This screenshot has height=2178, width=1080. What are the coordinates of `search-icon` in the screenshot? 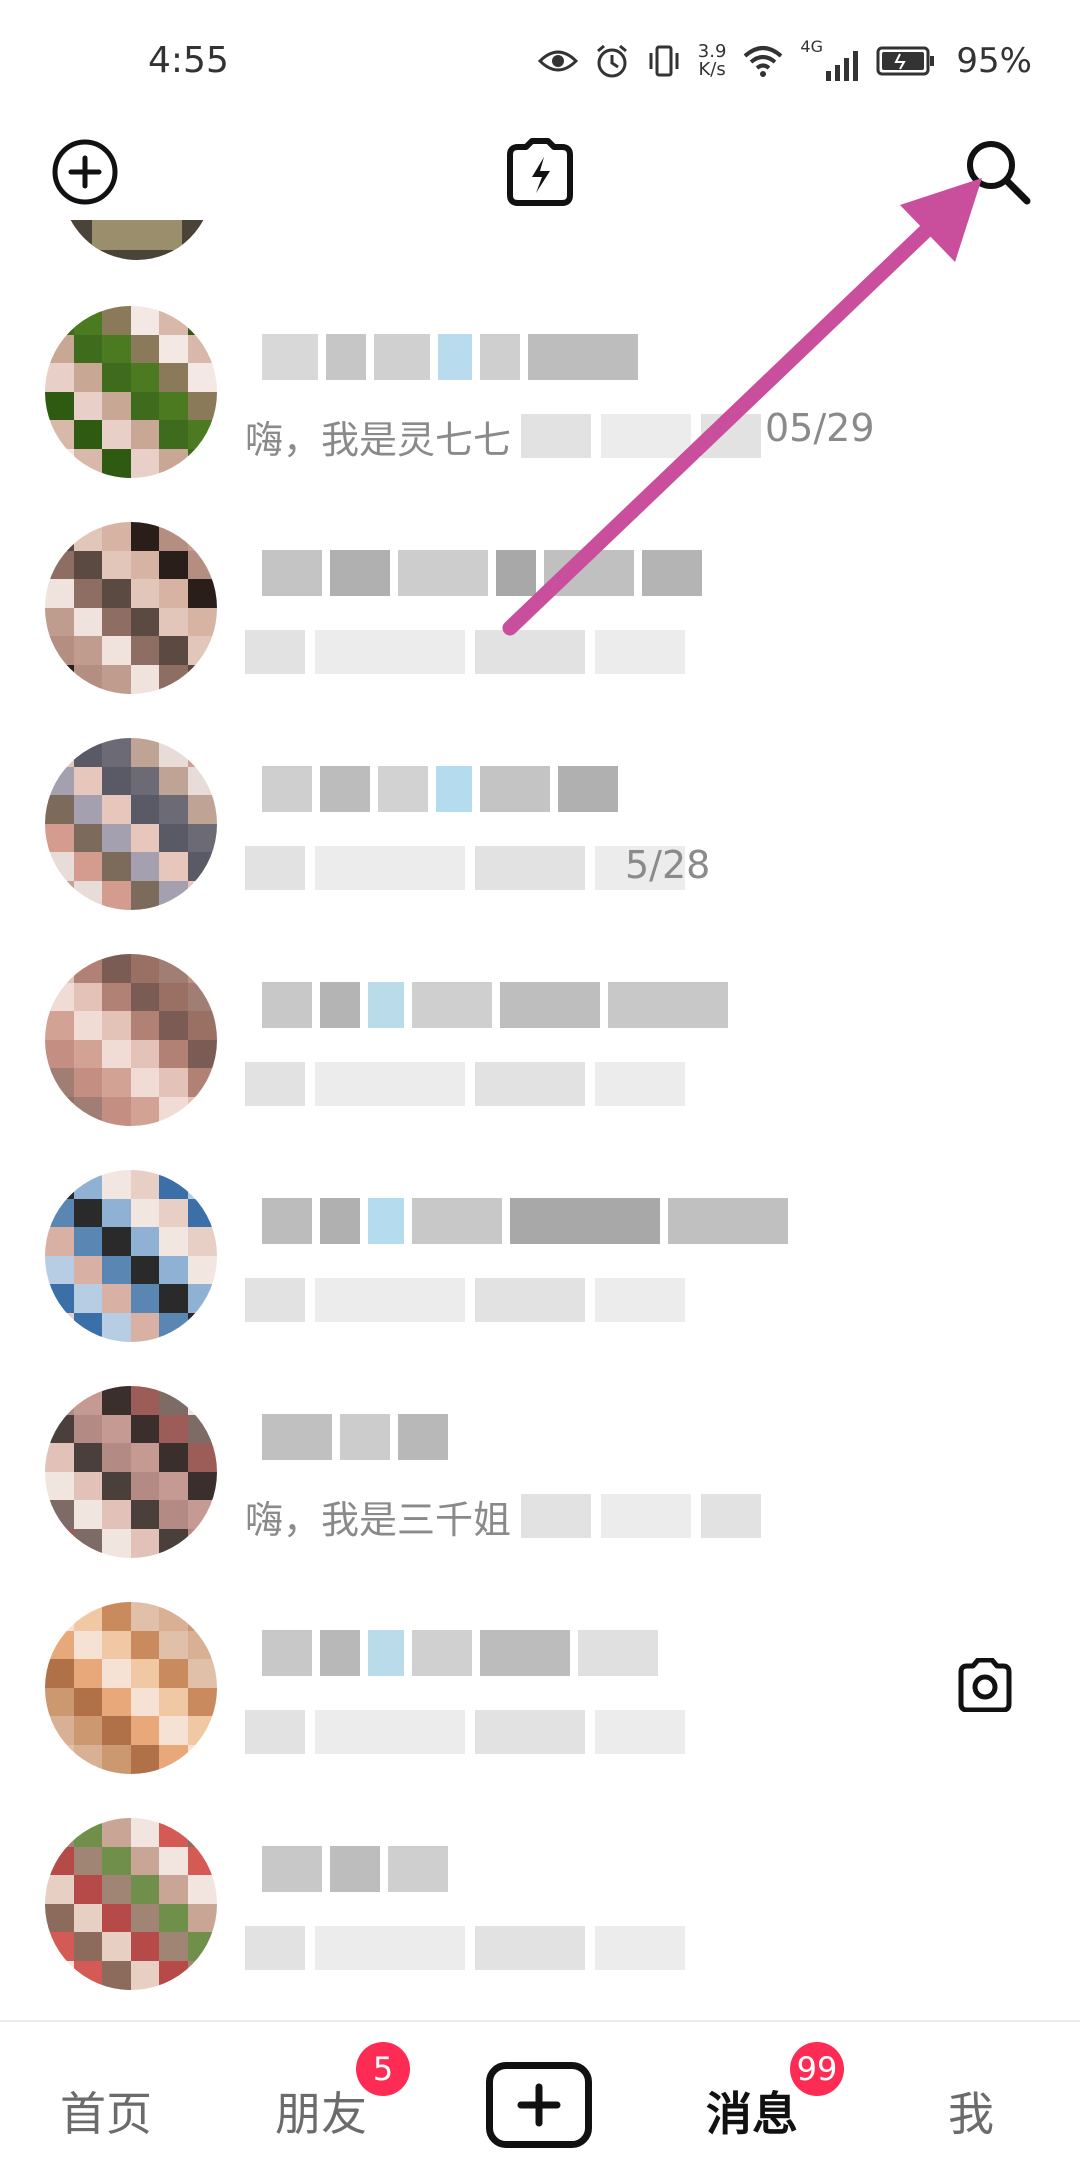 It's located at (999, 173).